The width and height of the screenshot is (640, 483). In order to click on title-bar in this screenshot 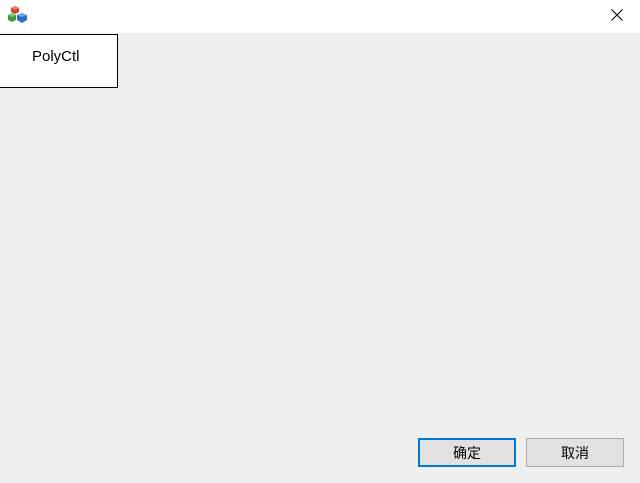, I will do `click(320, 16)`.